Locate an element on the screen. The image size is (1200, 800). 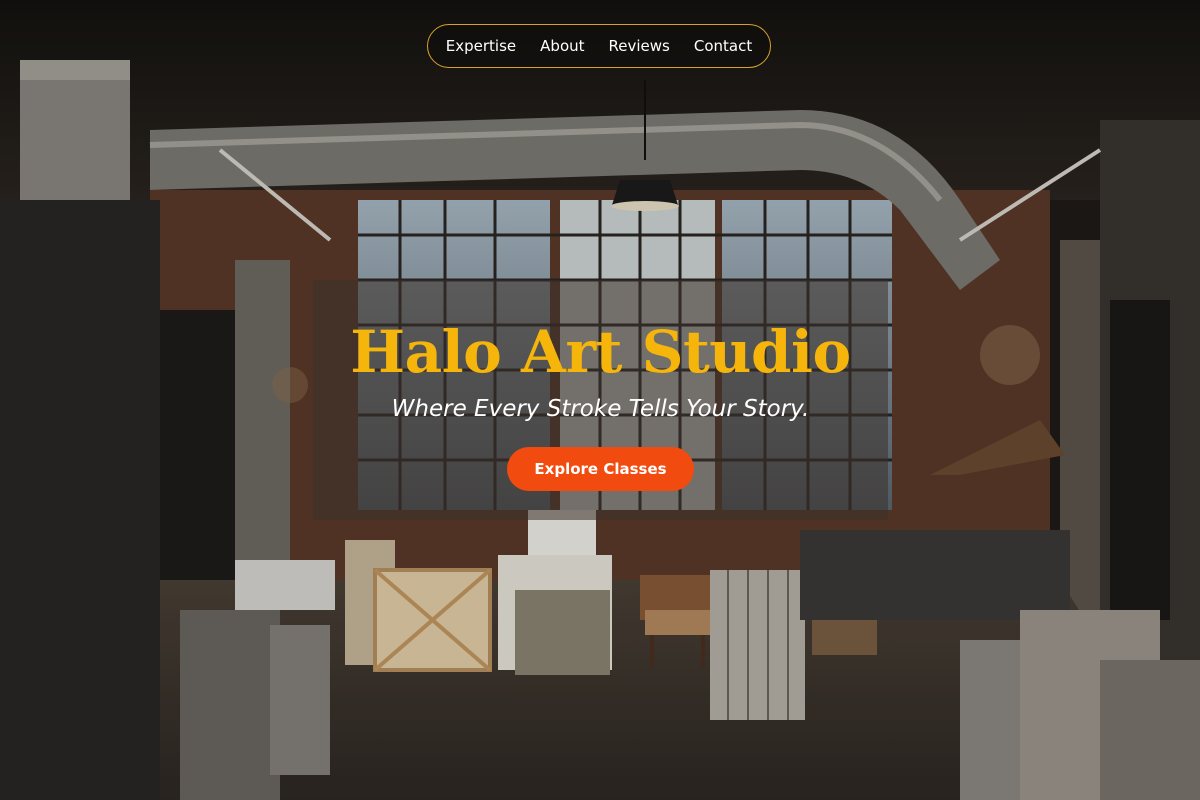
nav-link-reviews: Reviews is located at coordinates (639, 46).